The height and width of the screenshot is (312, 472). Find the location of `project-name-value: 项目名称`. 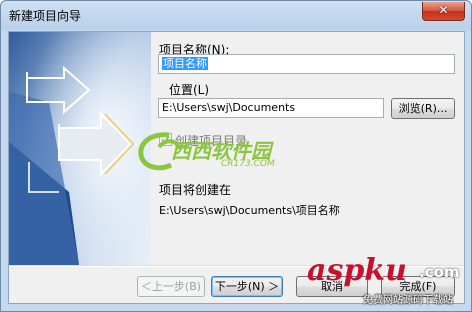

project-name-value: 项目名称 is located at coordinates (185, 63).